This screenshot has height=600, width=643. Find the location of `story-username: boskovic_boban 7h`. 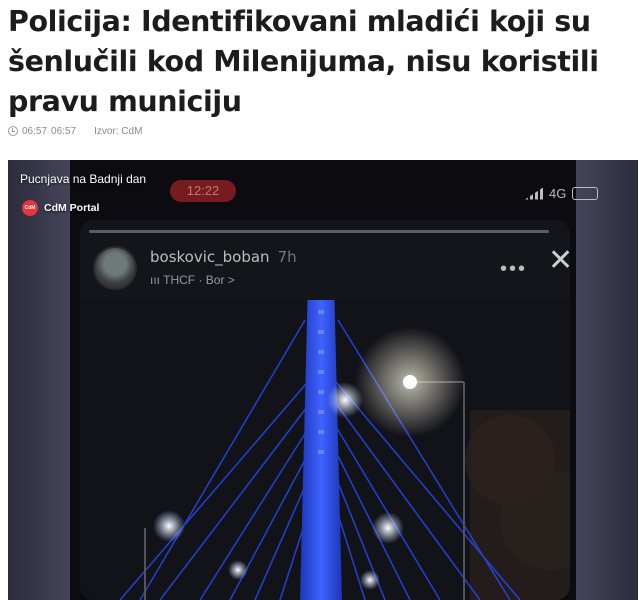

story-username: boskovic_boban 7h is located at coordinates (223, 257).